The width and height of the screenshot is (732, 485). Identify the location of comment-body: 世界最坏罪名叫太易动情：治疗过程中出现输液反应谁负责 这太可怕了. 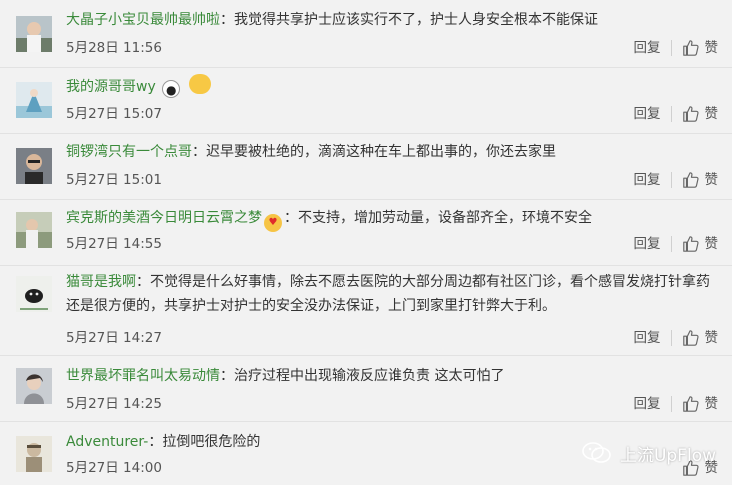
(390, 376).